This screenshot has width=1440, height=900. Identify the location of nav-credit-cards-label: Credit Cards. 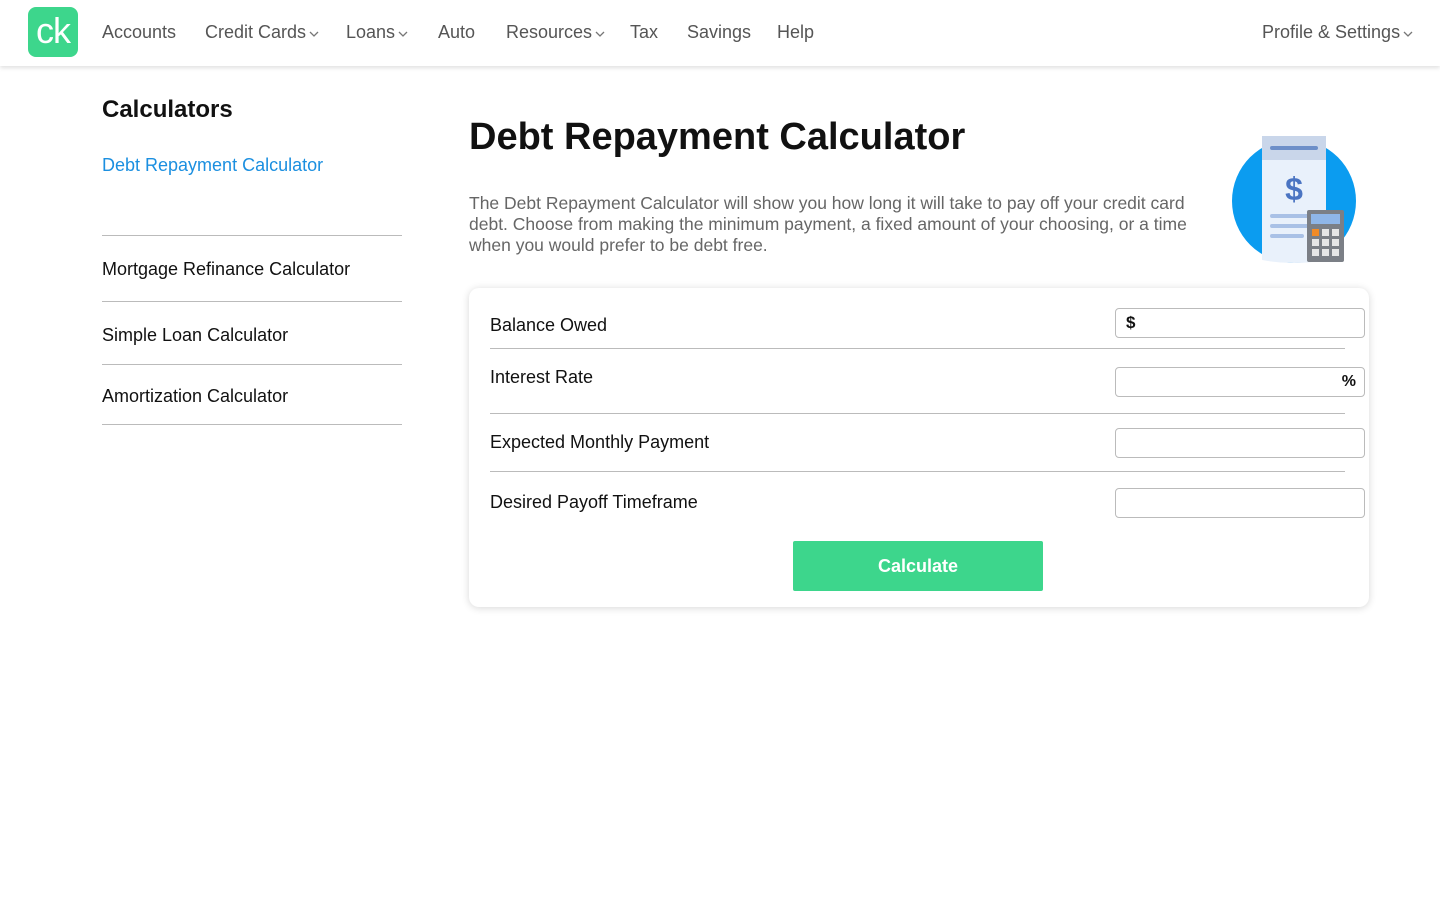
(256, 32).